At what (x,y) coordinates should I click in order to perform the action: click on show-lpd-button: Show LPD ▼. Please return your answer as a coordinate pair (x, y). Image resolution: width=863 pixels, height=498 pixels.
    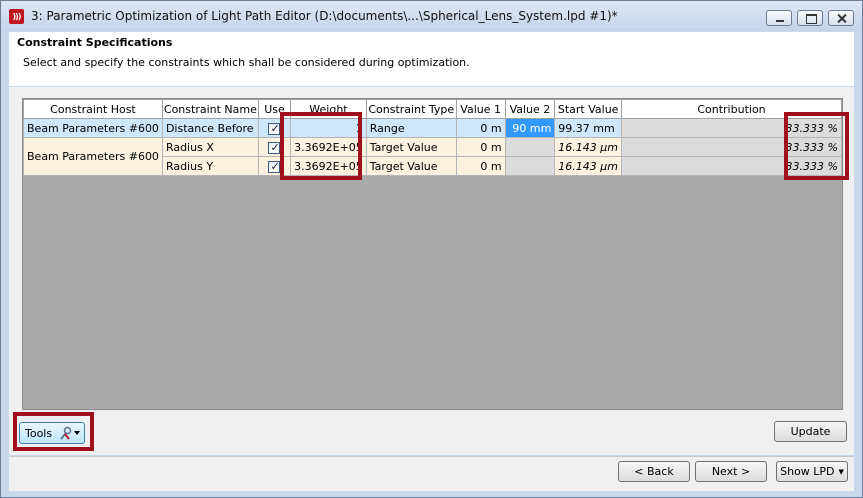
    Looking at the image, I should click on (812, 471).